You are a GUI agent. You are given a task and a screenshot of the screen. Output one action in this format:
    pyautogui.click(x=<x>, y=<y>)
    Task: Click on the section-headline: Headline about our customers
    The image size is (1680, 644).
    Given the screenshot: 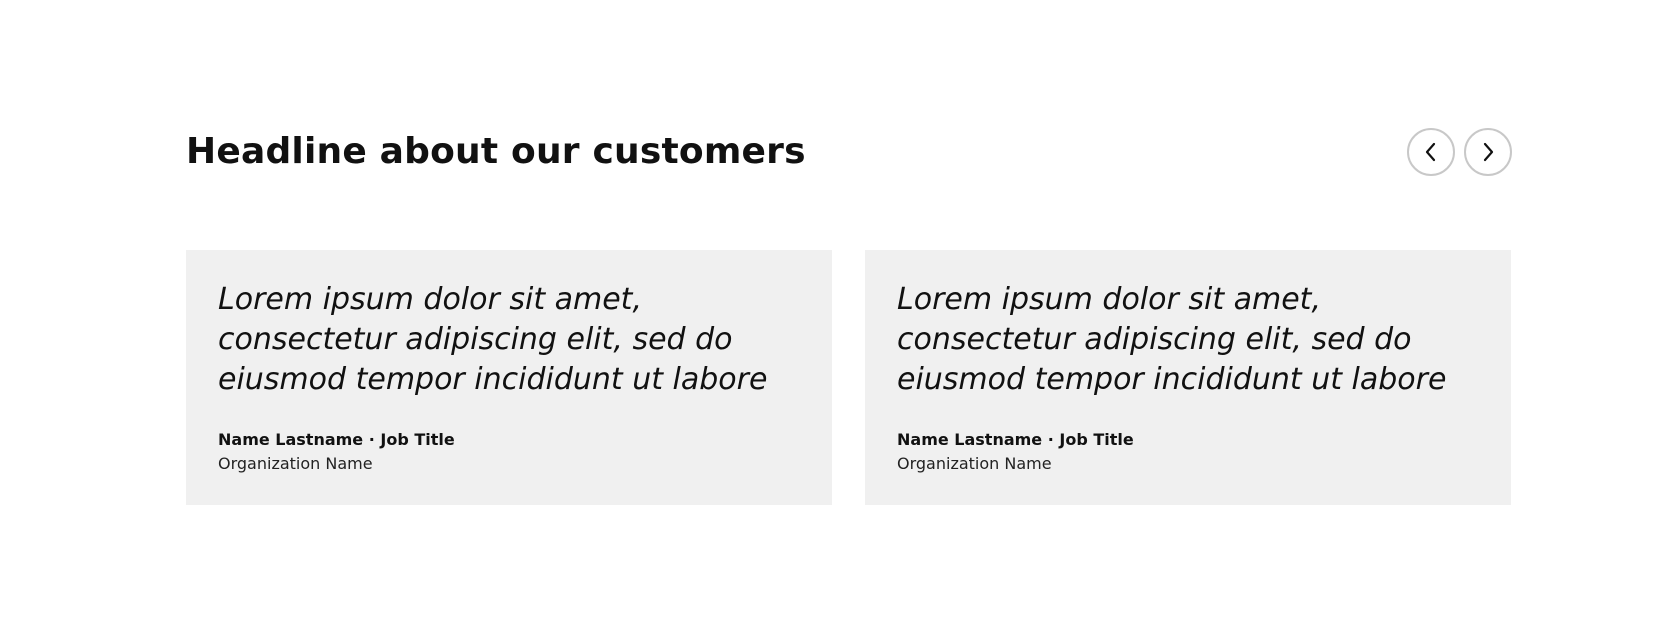 What is the action you would take?
    pyautogui.click(x=496, y=151)
    